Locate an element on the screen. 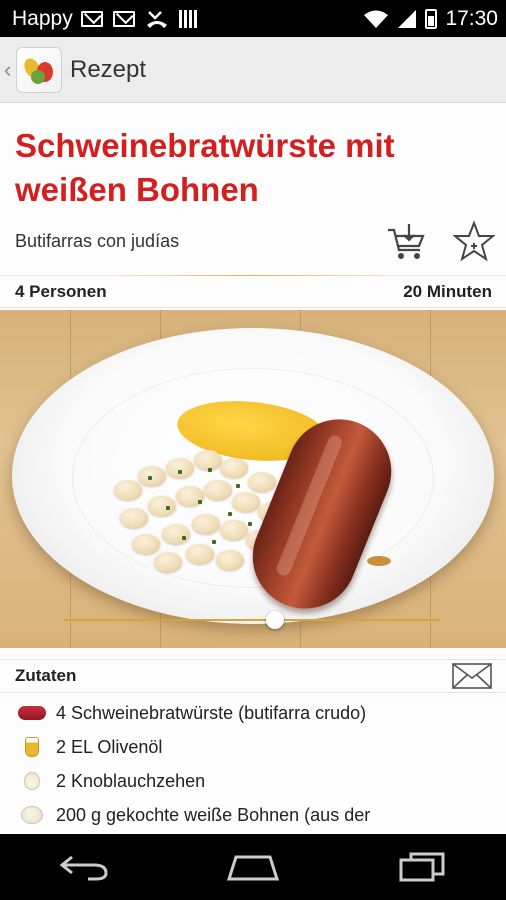 The height and width of the screenshot is (900, 506). recipe-subtitle: Butifarras con judías is located at coordinates (97, 241).